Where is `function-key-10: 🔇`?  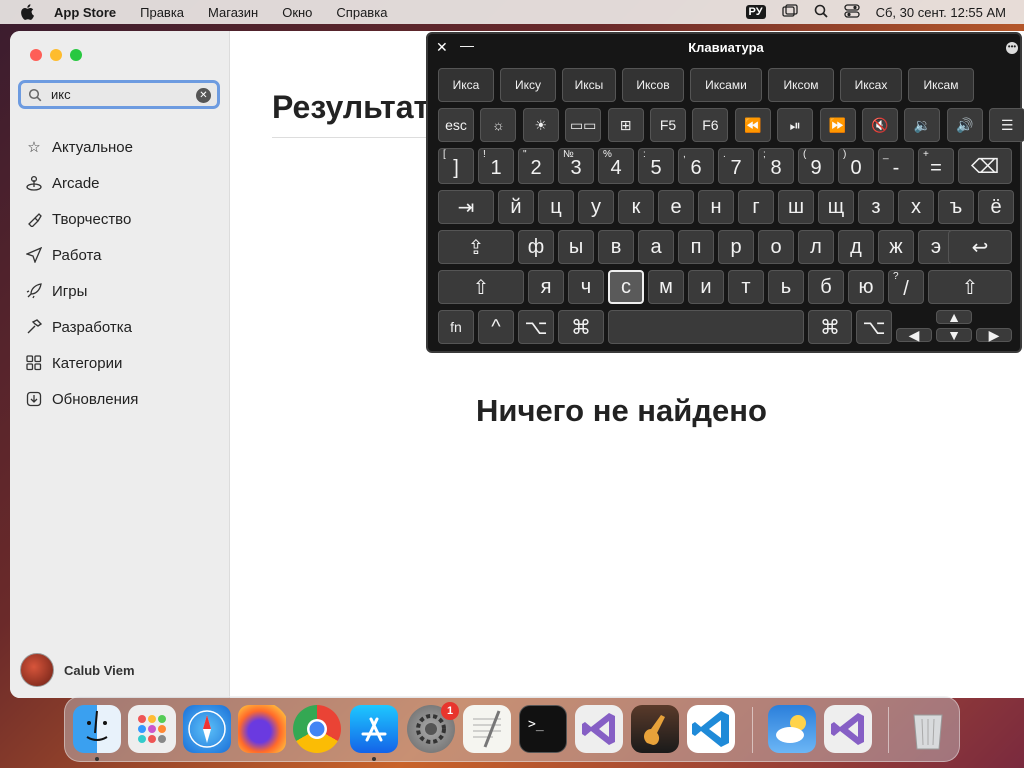 function-key-10: 🔇 is located at coordinates (880, 125).